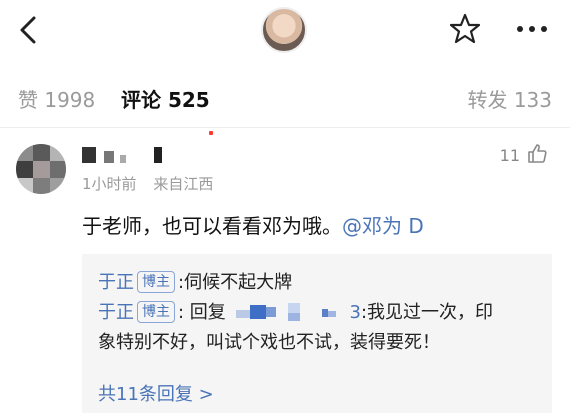  What do you see at coordinates (427, 312) in the screenshot?
I see `reply-text-line1: :我见过一次，印` at bounding box center [427, 312].